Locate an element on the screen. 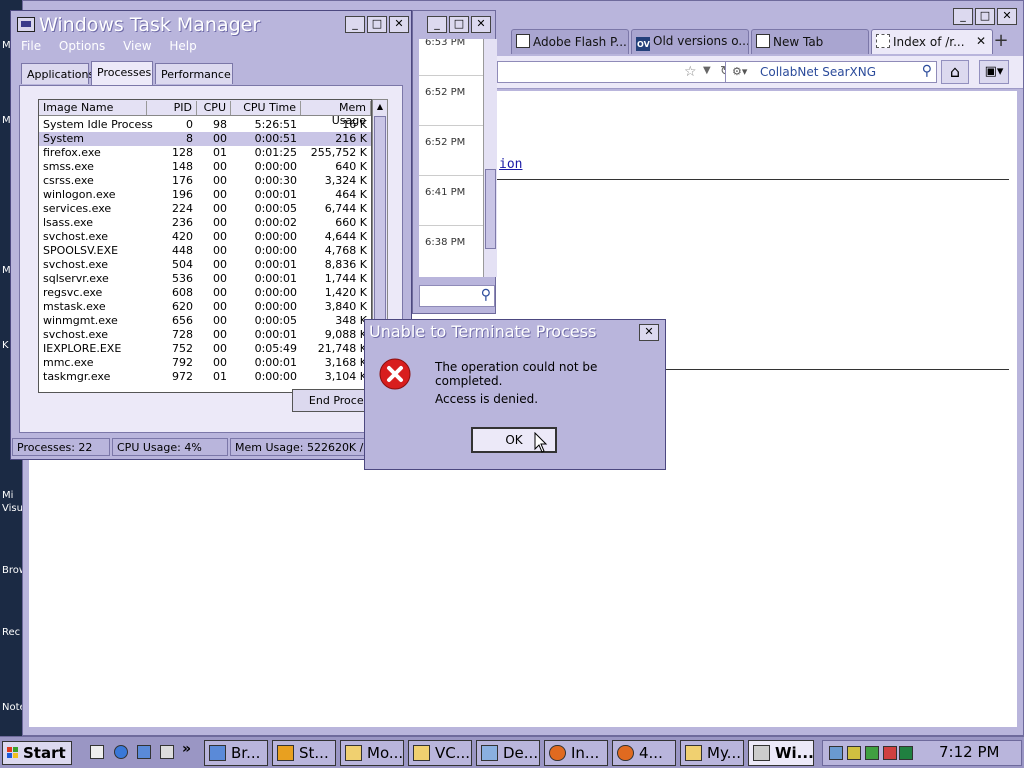 This screenshot has width=1024, height=768. chevron-down-icon: ▼ is located at coordinates (707, 70).